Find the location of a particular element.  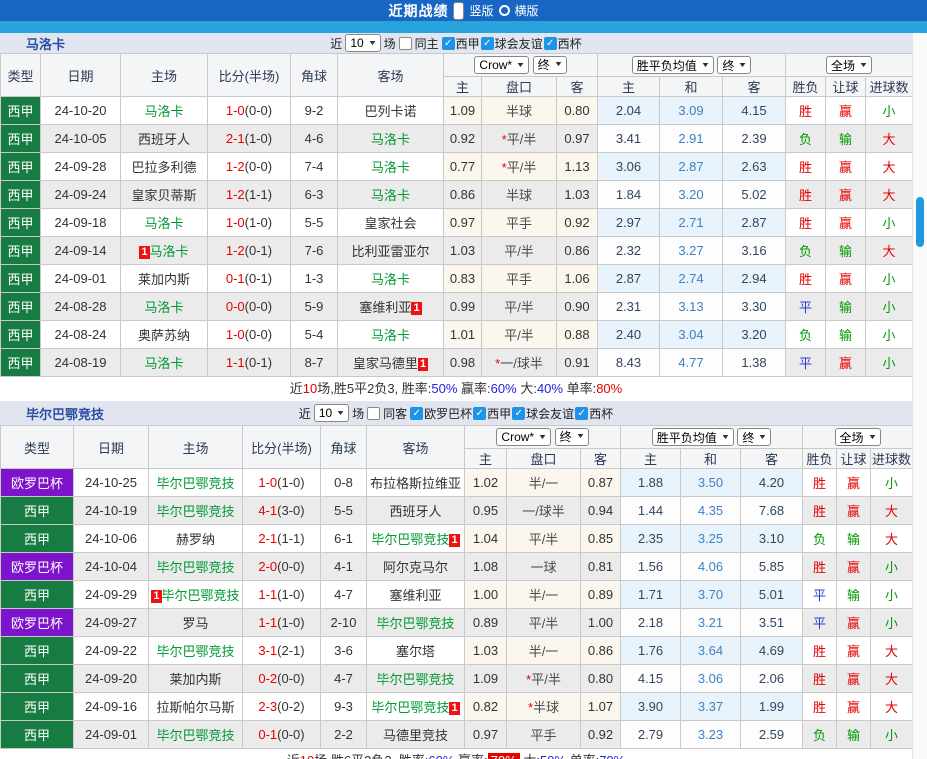

full-time-score: 1-2 is located at coordinates (235, 194).